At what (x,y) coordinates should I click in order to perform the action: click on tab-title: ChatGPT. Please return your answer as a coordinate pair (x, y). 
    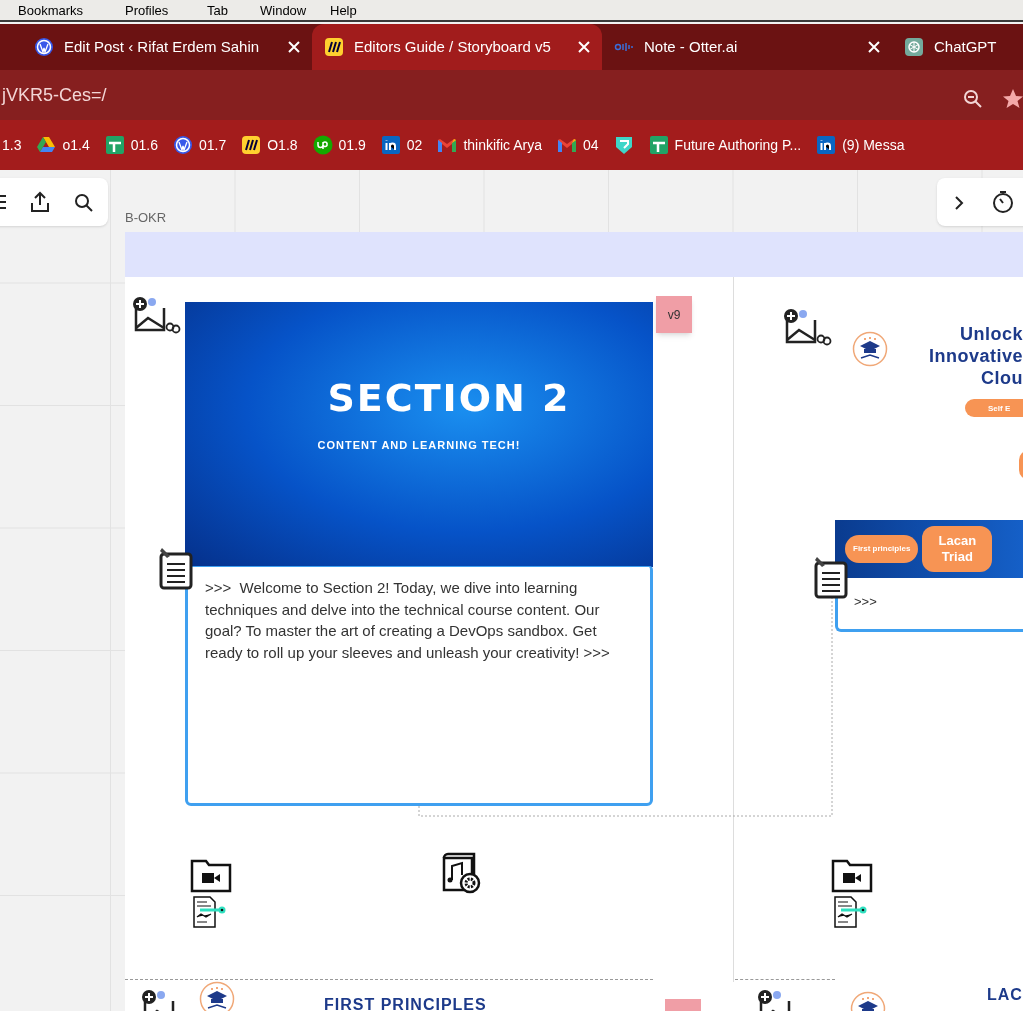
    Looking at the image, I should click on (966, 46).